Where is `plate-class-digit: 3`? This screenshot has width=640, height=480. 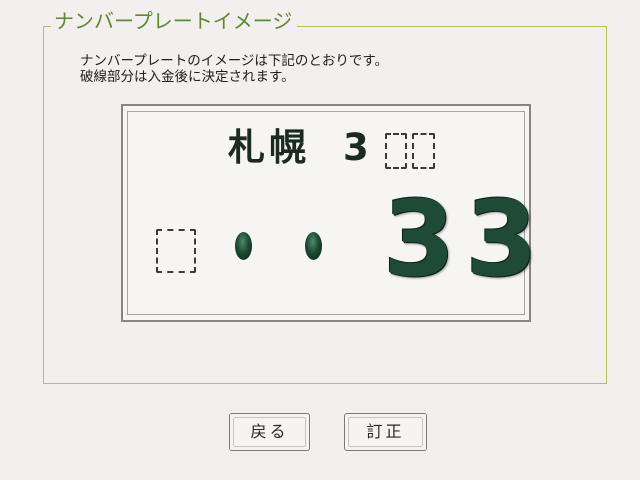
plate-class-digit: 3 is located at coordinates (356, 147).